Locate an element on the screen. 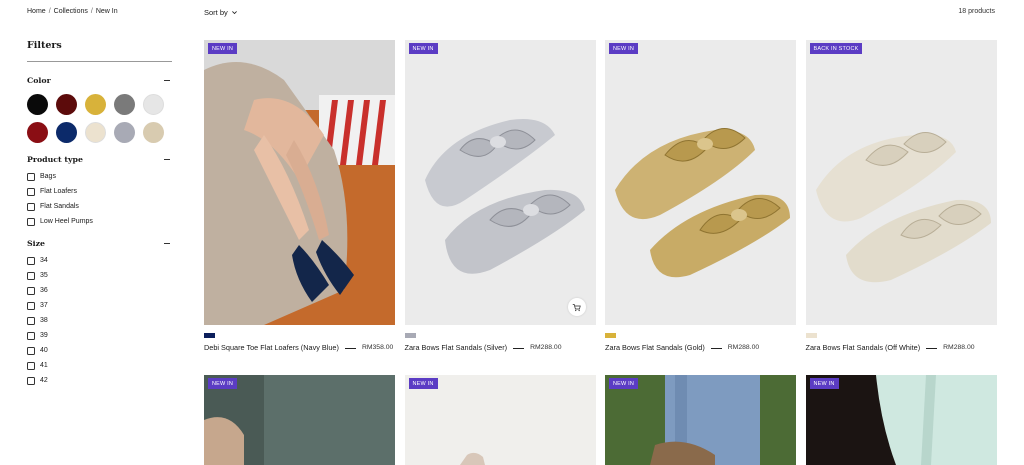 The image size is (1024, 465). breadcrumb-collections: Collections is located at coordinates (71, 11).